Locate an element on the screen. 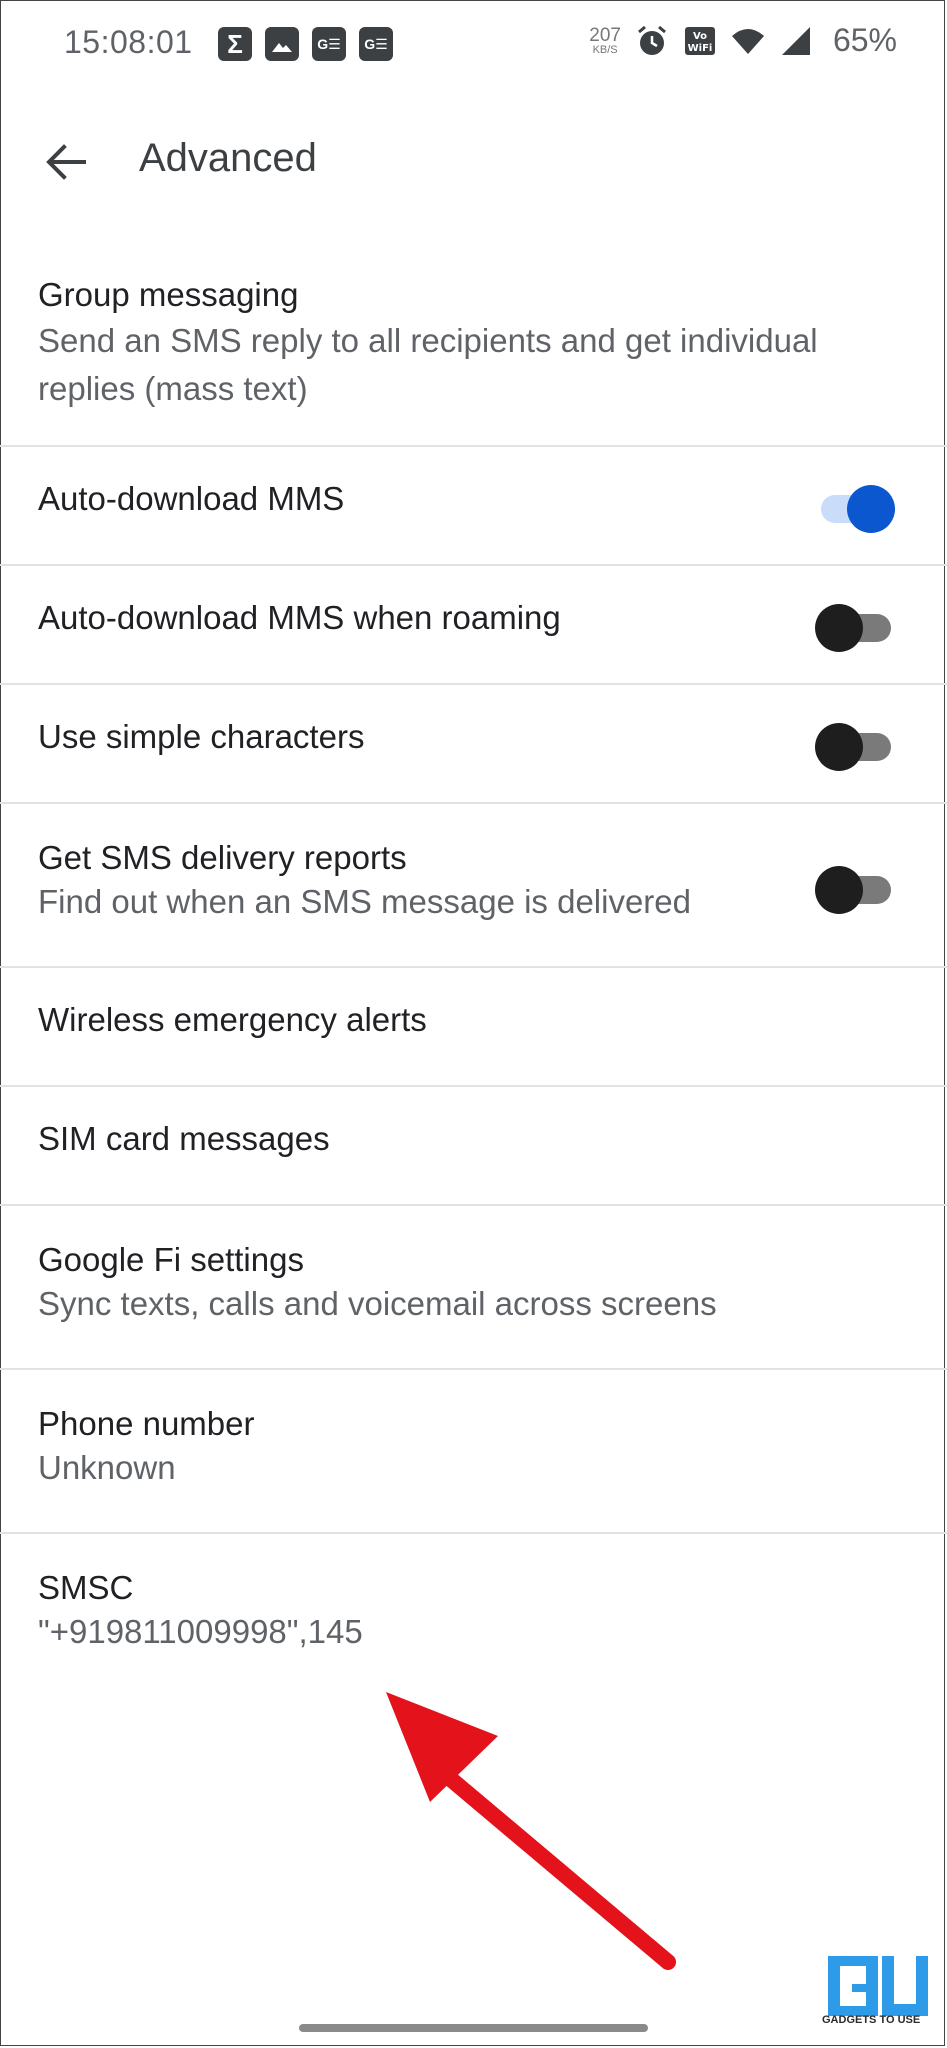 Image resolution: width=947 pixels, height=2048 pixels. page-title: Advanced is located at coordinates (228, 158).